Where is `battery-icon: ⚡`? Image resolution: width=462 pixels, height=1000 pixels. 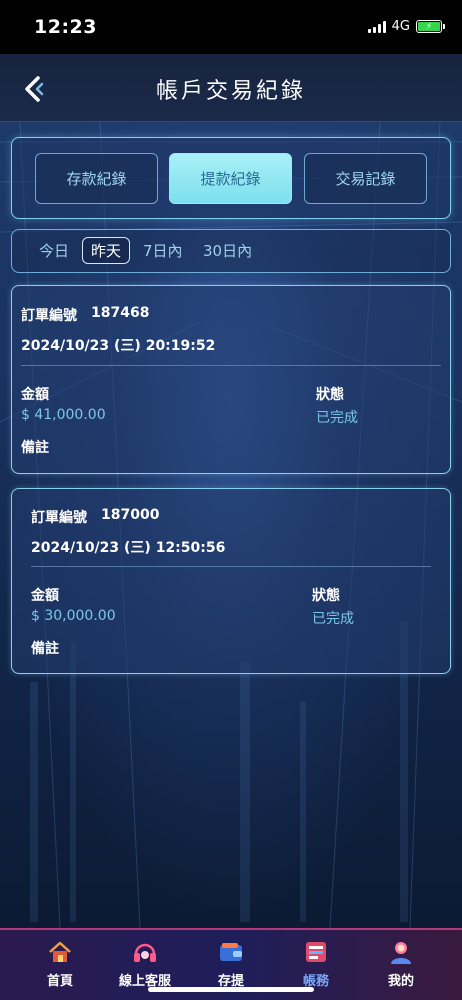
battery-icon: ⚡ is located at coordinates (430, 26).